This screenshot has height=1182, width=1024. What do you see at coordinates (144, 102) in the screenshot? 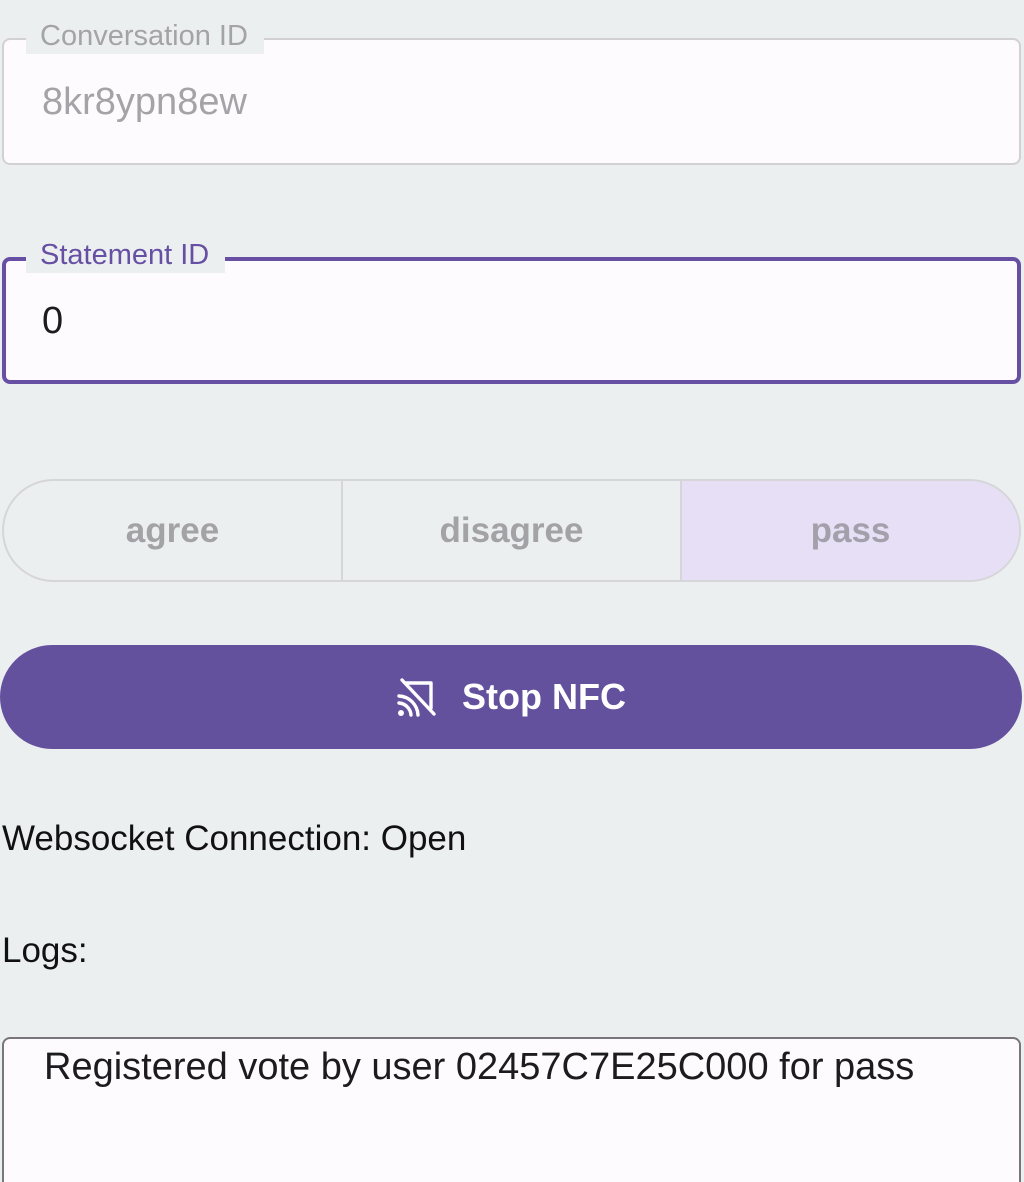
I see `conversation-id-value: 8kr8ypn8ew` at bounding box center [144, 102].